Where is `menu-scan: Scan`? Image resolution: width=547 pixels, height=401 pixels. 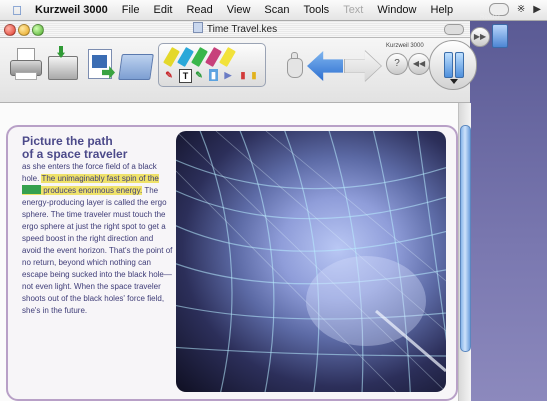 menu-scan: Scan is located at coordinates (276, 10).